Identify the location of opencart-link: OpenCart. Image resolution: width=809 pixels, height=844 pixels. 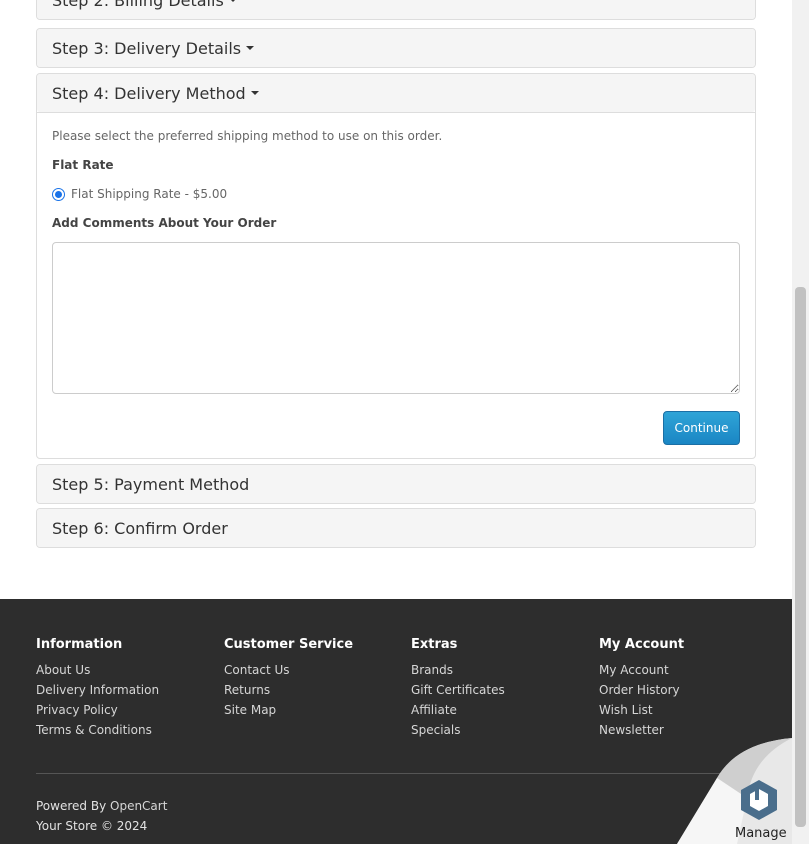
(138, 806).